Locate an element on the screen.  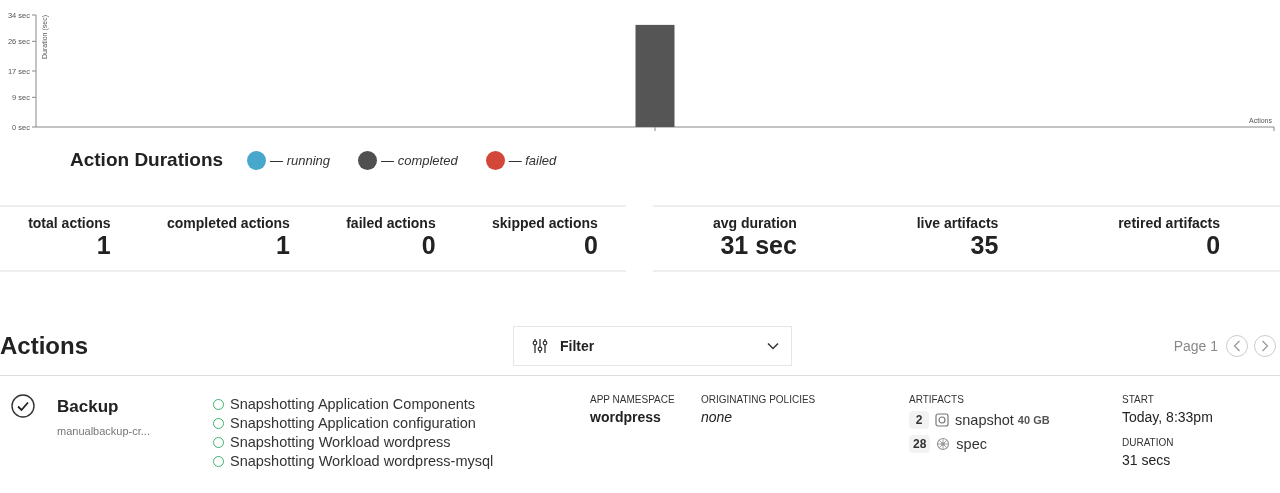
stat-label: avg duration is located at coordinates (754, 223).